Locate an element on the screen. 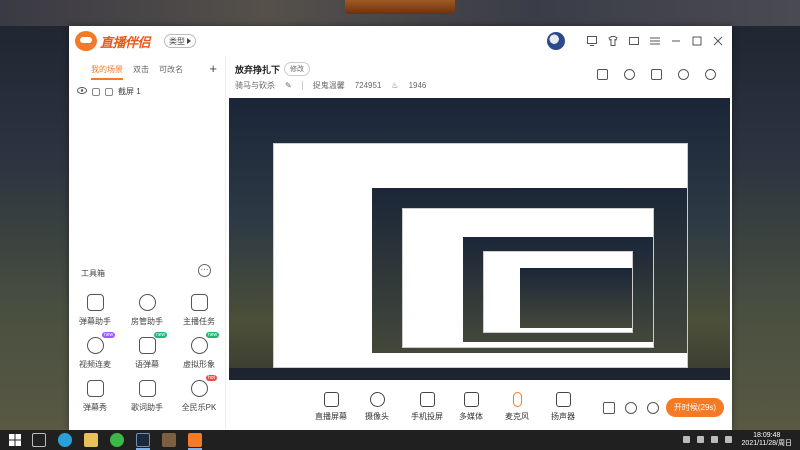 The height and width of the screenshot is (450, 800). edit-pencil-icon: ✎ is located at coordinates (288, 85).